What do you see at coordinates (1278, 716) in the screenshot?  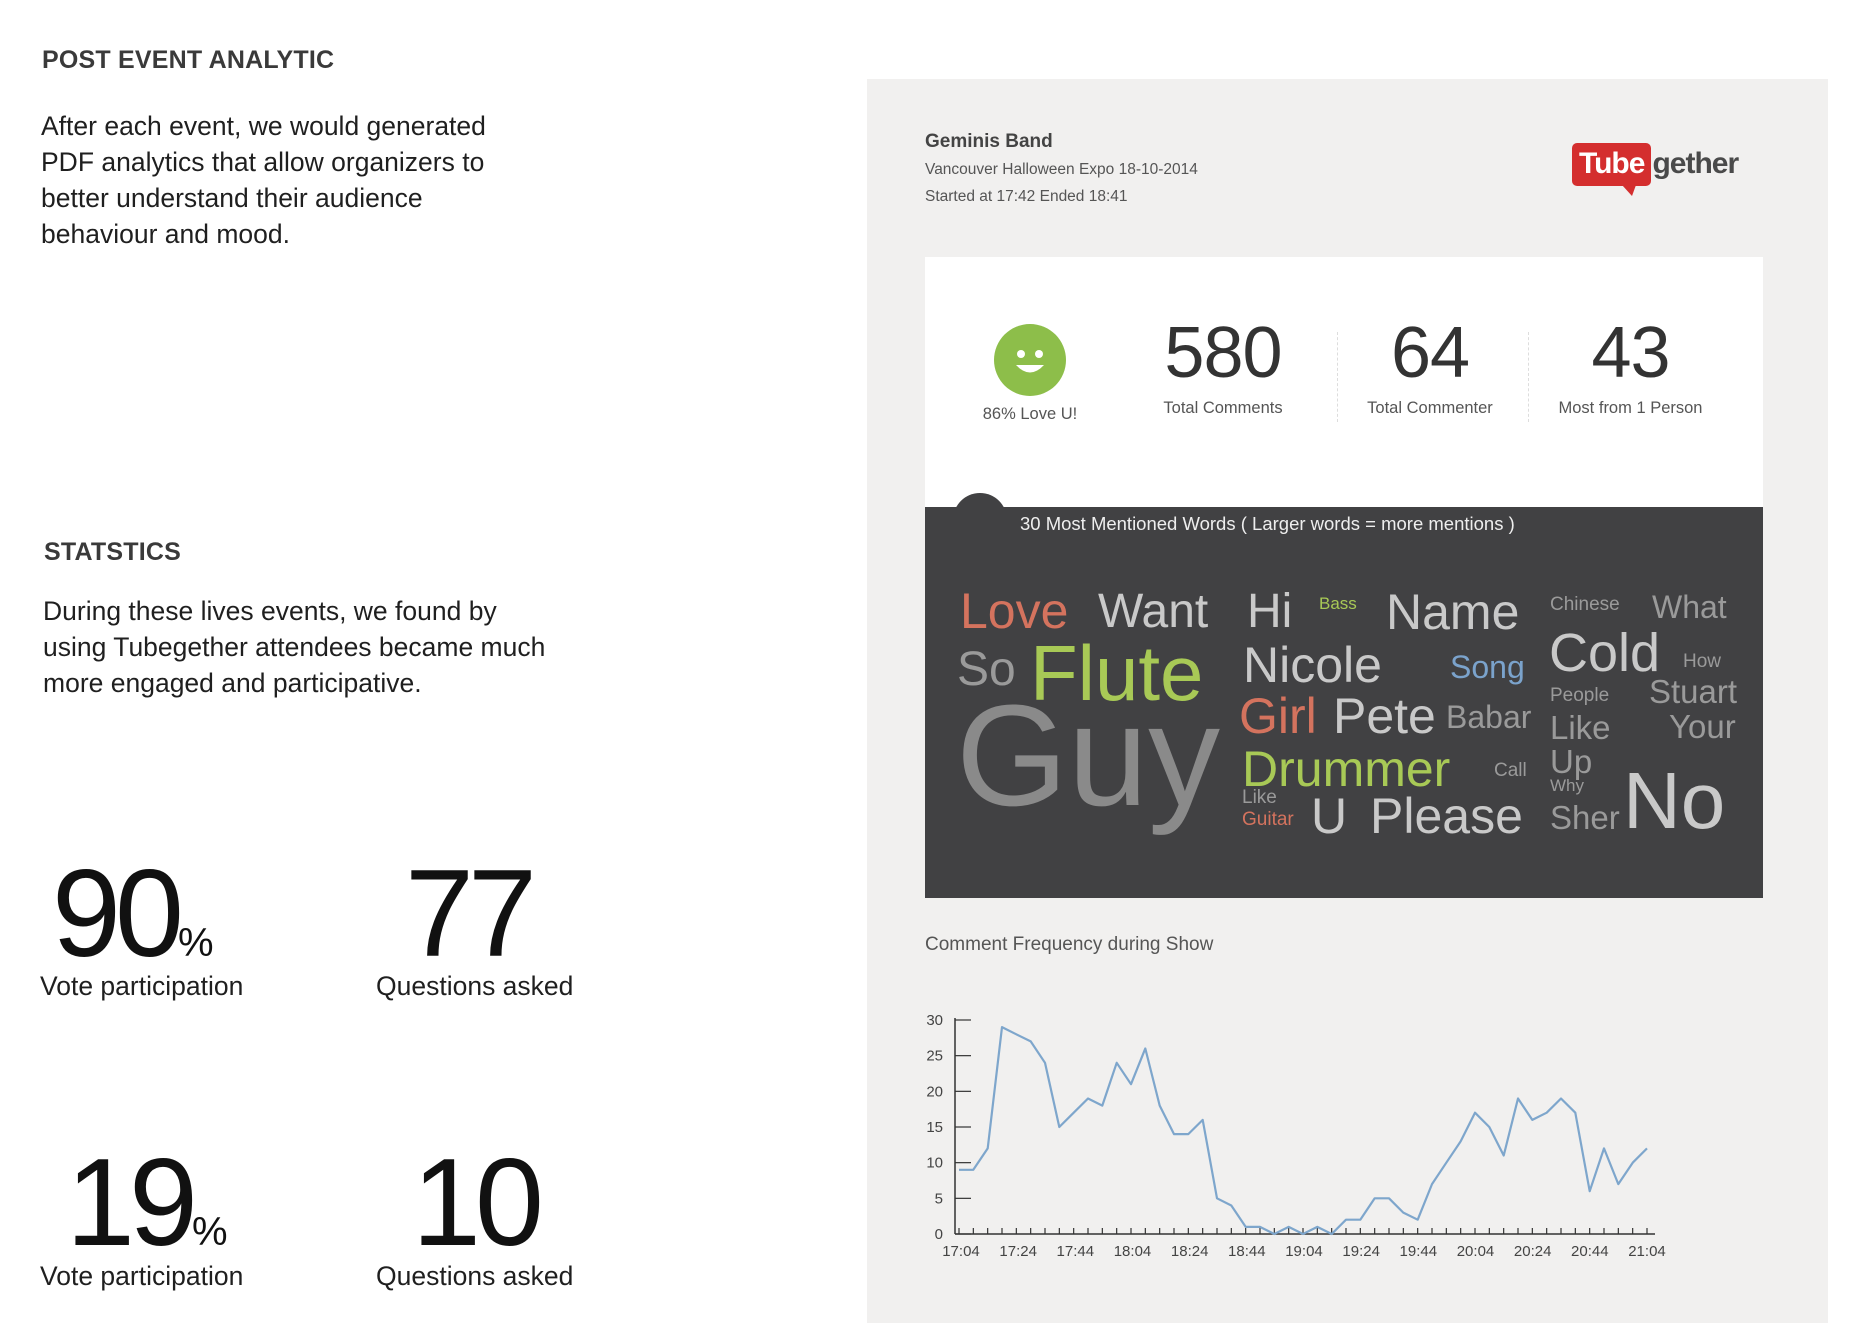 I see `cloud-word: Girl` at bounding box center [1278, 716].